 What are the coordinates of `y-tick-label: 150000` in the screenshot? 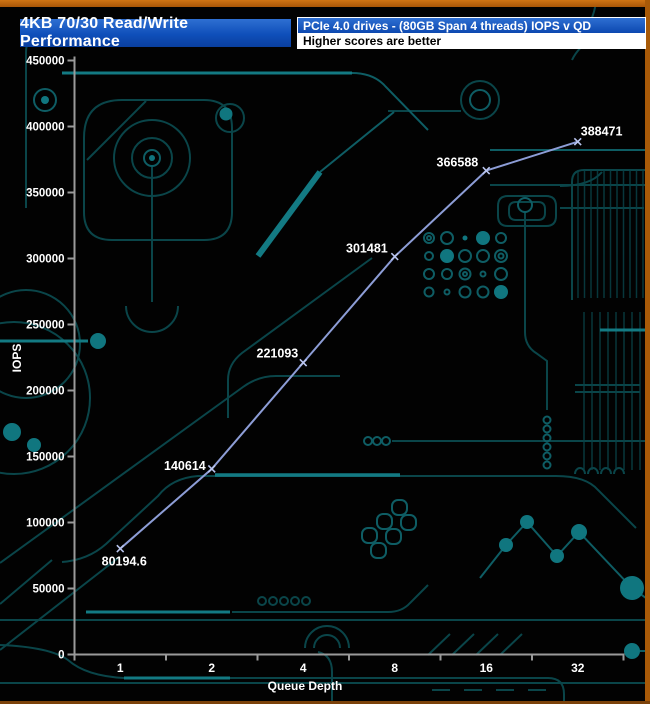 It's located at (45, 458).